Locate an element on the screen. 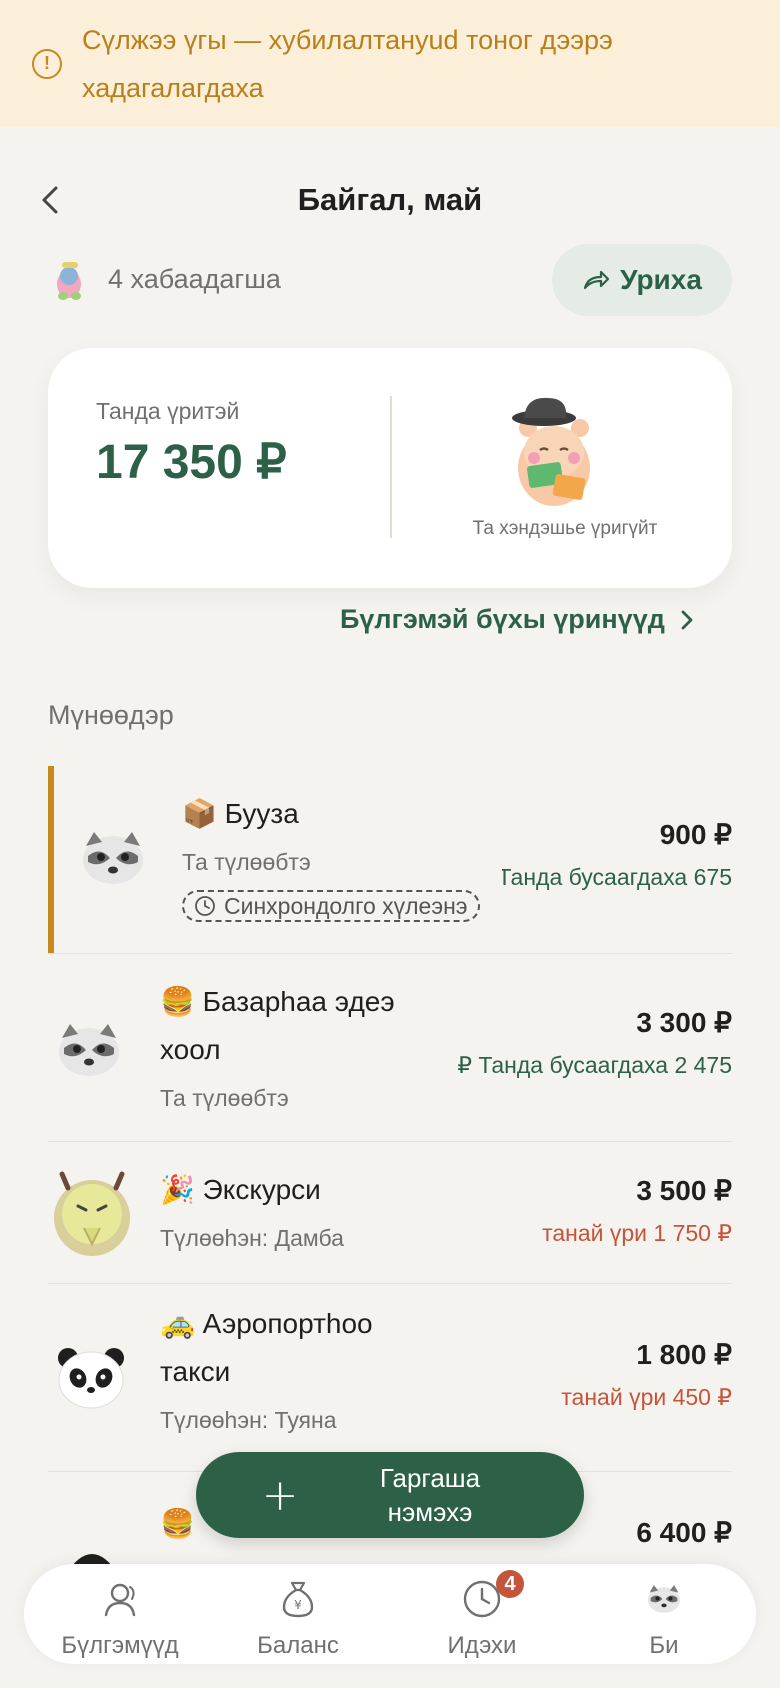 The image size is (780, 1688). all-debts-label: Бүлгэмэй бүхы үринүүд is located at coordinates (502, 619).